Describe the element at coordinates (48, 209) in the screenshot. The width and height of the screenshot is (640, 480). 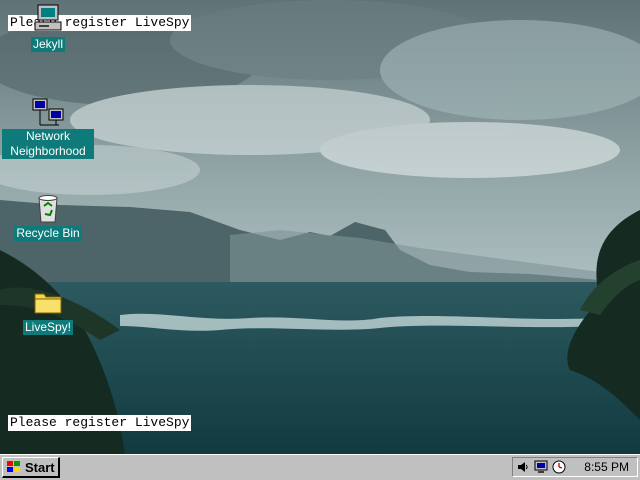
I see `recycle-bin-icon` at that location.